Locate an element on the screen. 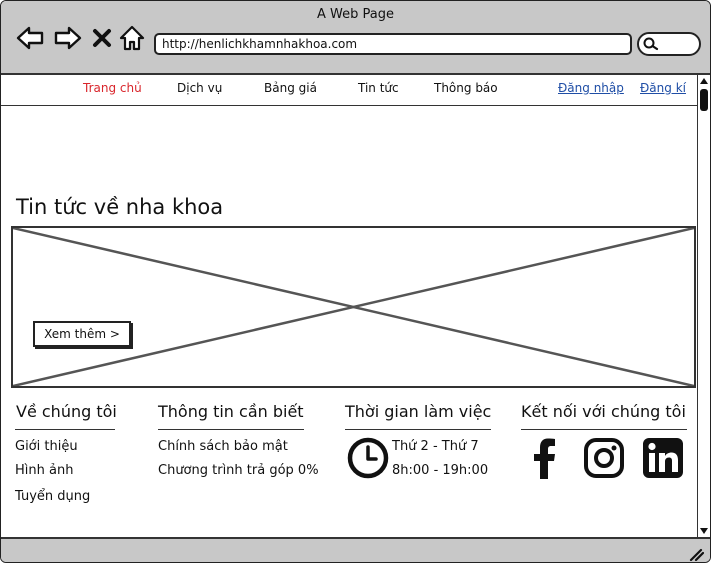  window-title: A Web Page is located at coordinates (355, 14).